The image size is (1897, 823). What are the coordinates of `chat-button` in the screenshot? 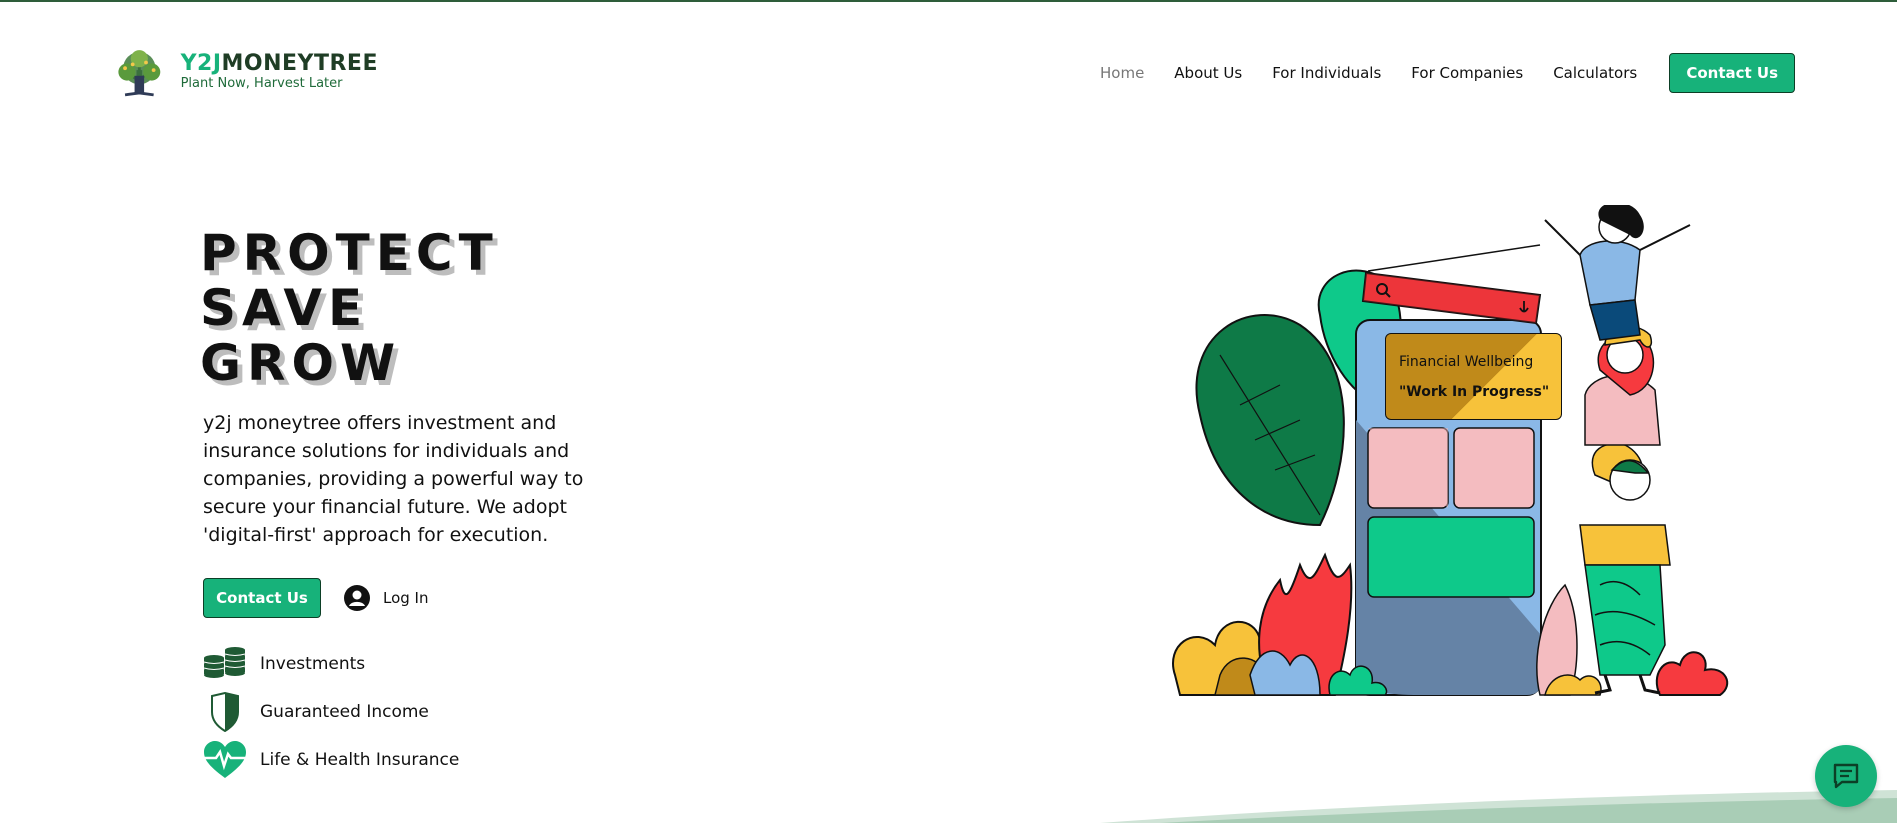 It's located at (1846, 776).